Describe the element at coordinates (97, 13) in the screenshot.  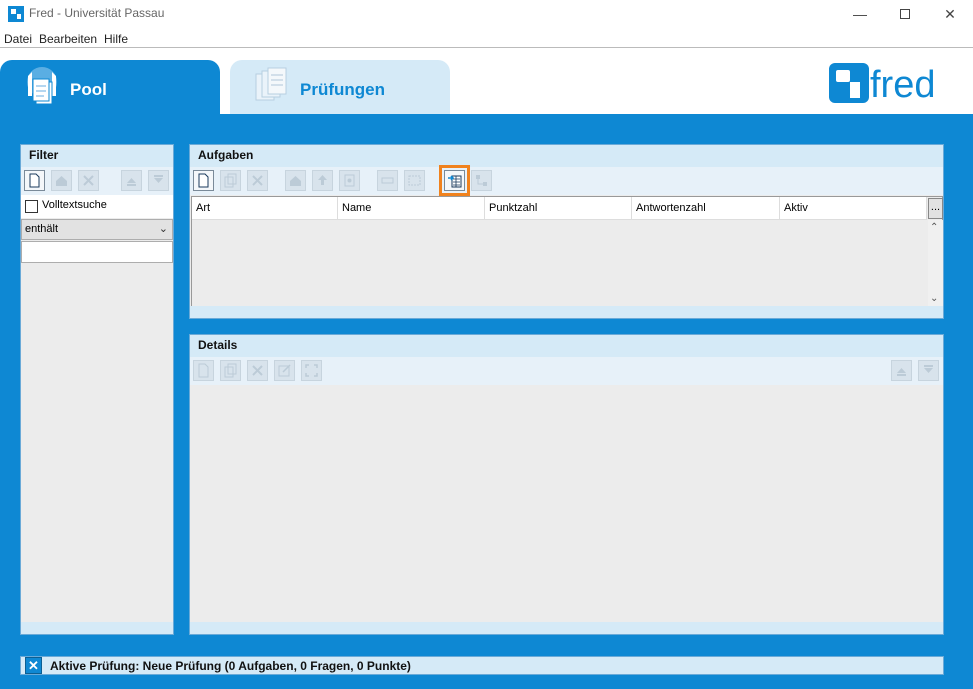
I see `window-title: Fred - Universität Passau` at that location.